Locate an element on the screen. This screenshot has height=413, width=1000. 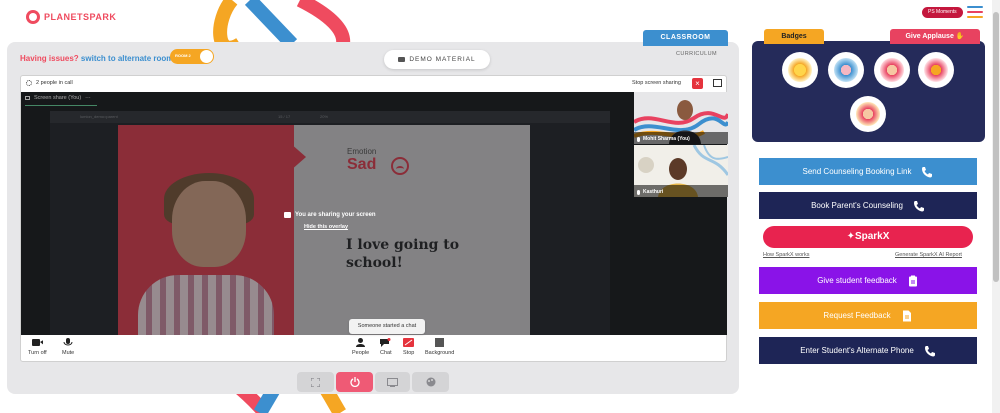
send-counseling-link-button: Send Counseling Booking Link is located at coordinates (868, 171).